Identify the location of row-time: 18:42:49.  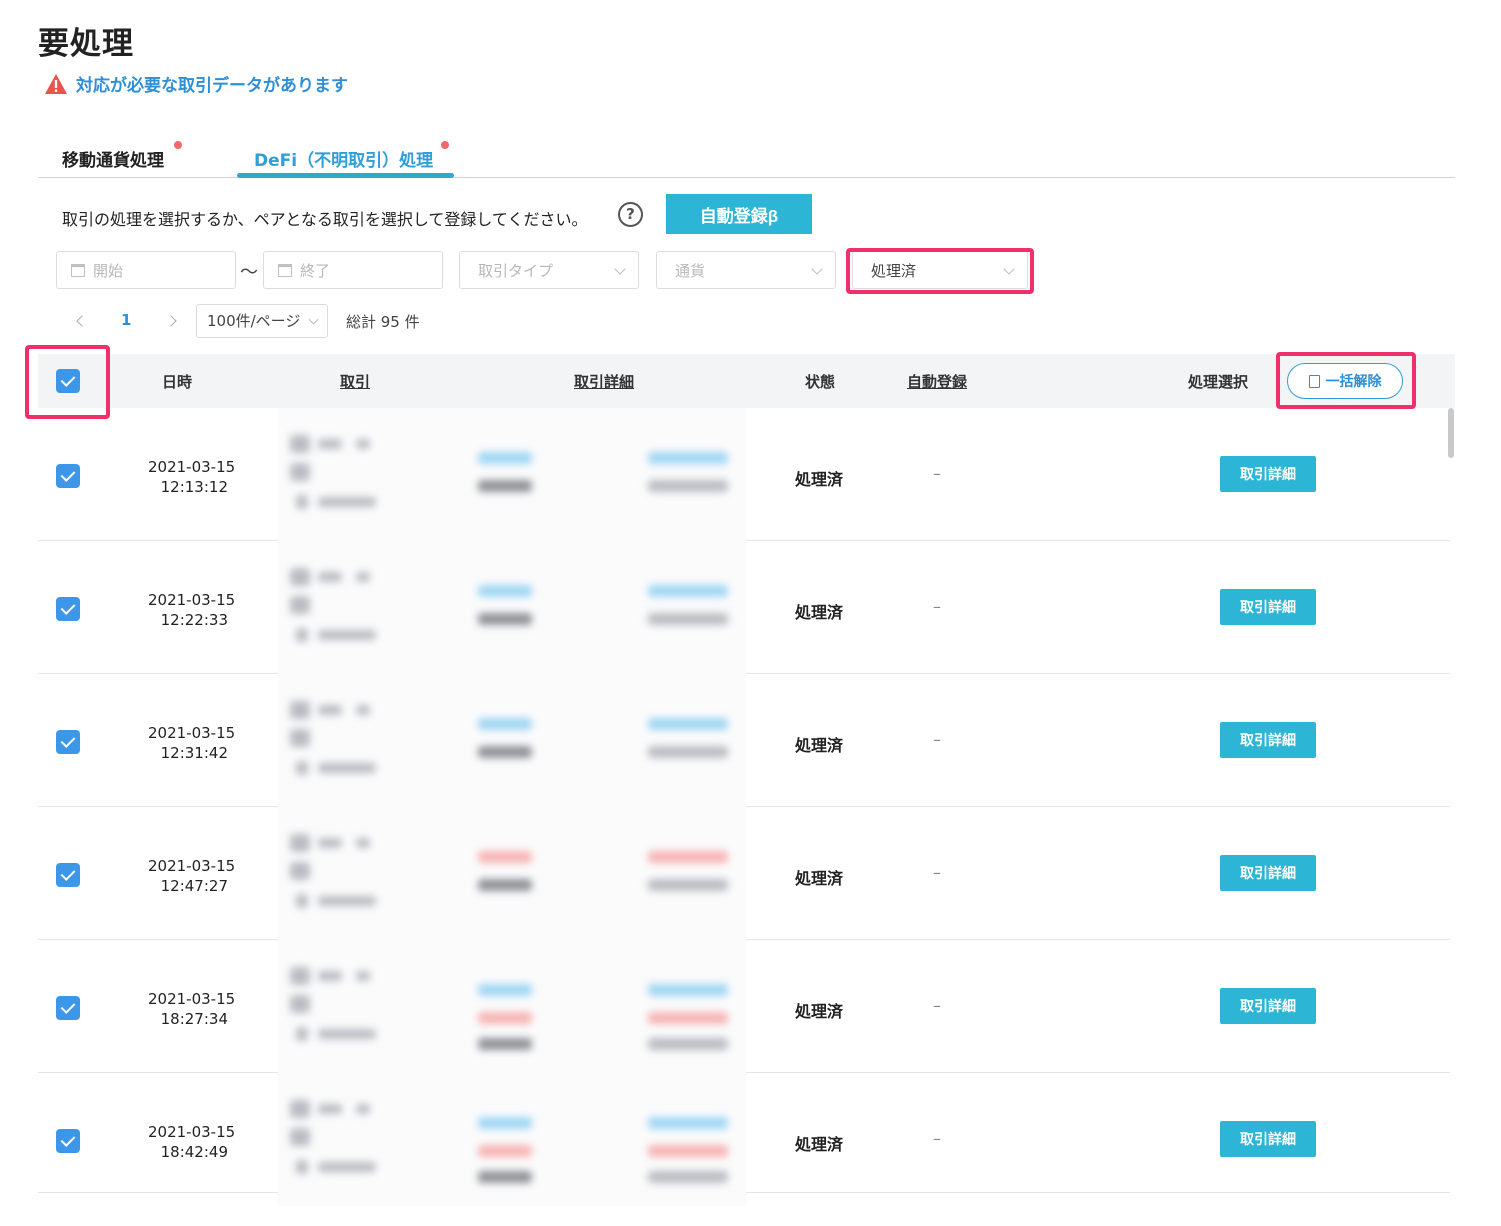
(194, 1152).